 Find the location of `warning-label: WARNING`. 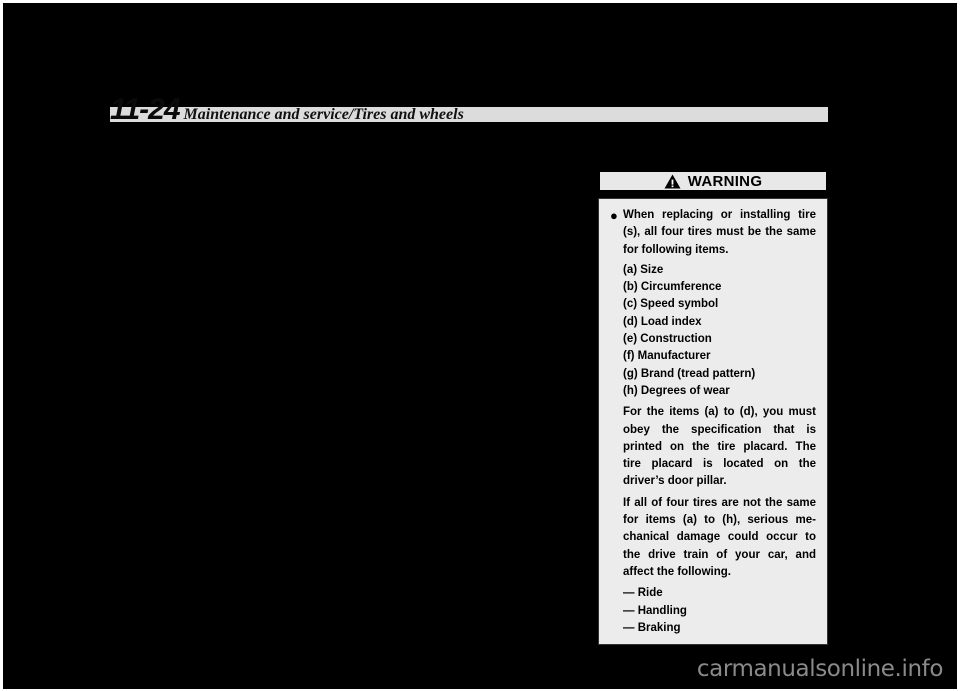

warning-label: WARNING is located at coordinates (725, 181).